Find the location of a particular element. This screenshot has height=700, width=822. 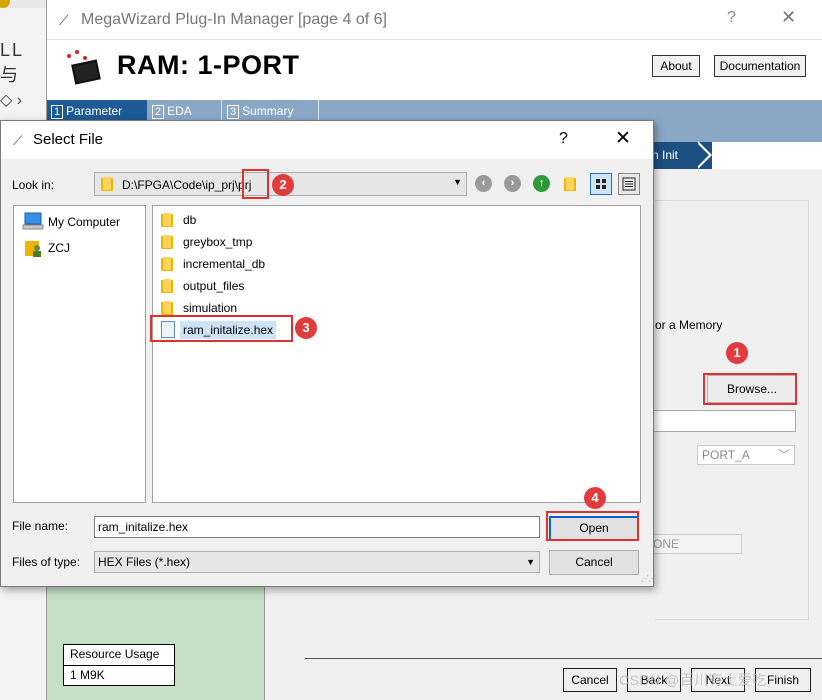

dialog-close-button: ✕ is located at coordinates (623, 138).